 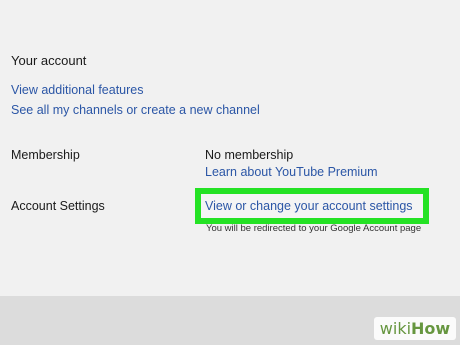 I want to click on membership-label: Membership, so click(x=45, y=155).